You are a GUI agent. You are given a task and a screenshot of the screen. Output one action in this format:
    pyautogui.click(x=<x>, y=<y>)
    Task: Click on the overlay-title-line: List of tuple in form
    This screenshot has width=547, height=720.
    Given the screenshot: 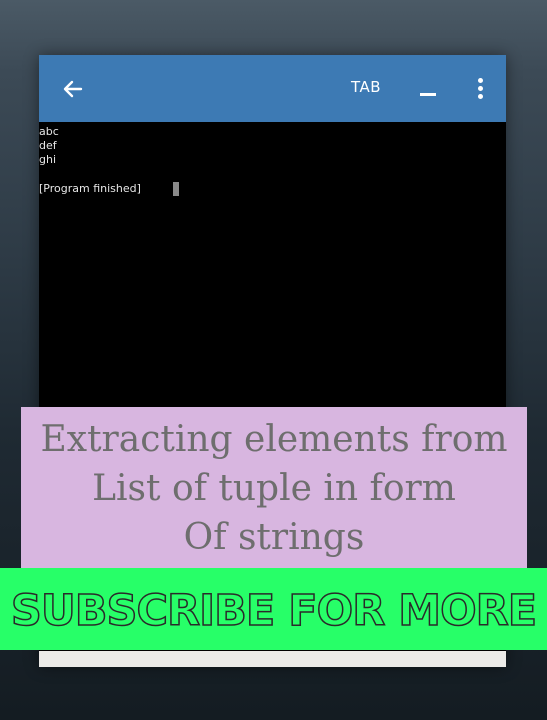 What is the action you would take?
    pyautogui.click(x=274, y=488)
    